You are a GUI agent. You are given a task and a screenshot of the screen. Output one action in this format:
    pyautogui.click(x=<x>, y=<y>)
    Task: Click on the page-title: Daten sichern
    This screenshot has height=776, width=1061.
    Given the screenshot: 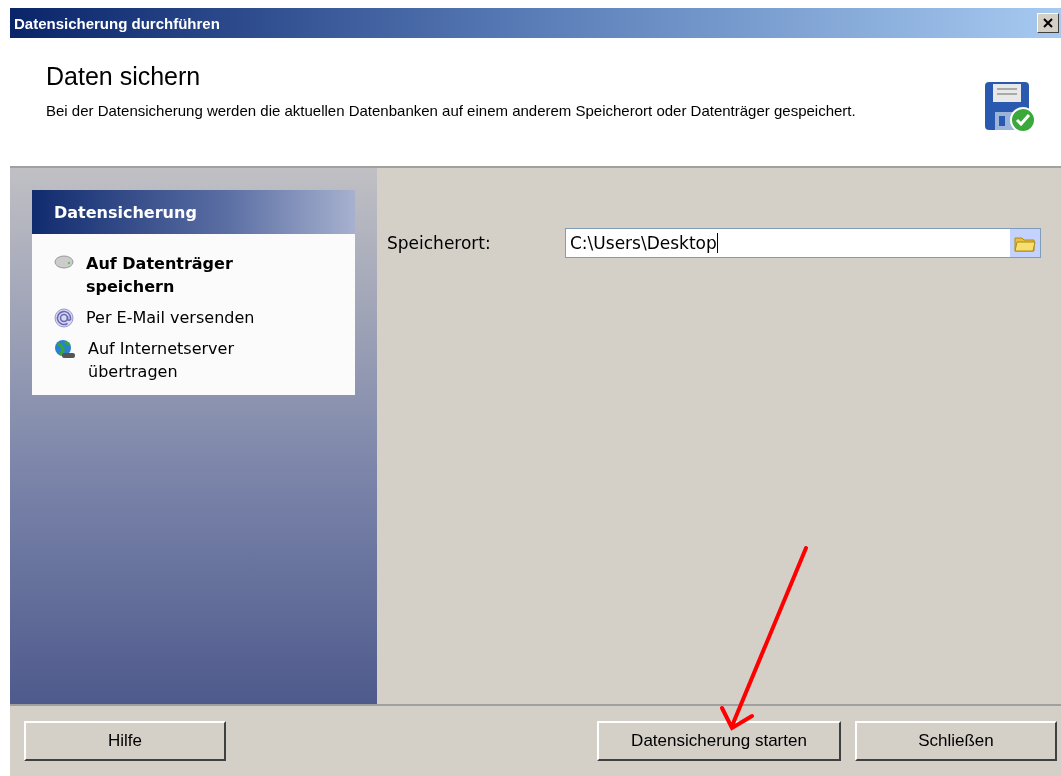 What is the action you would take?
    pyautogui.click(x=124, y=76)
    